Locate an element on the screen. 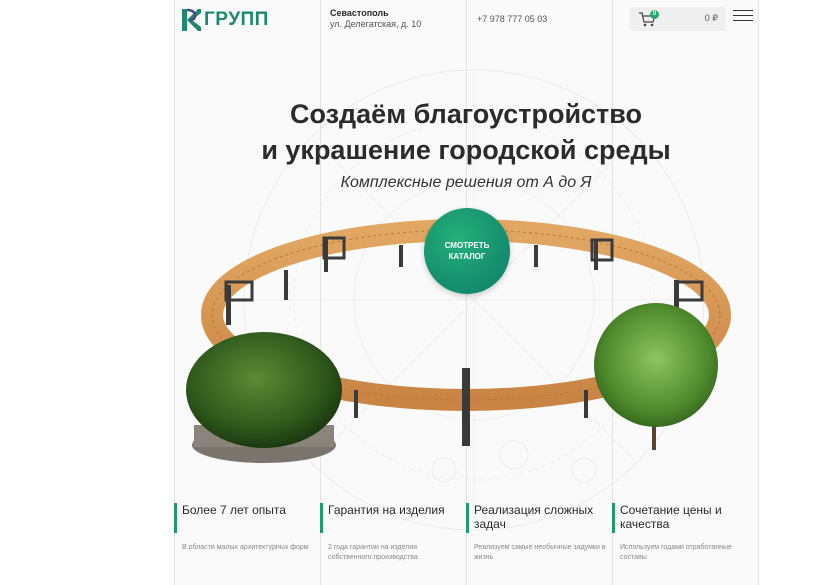 This screenshot has width=835, height=585. cart-count-badge: 0 is located at coordinates (654, 14).